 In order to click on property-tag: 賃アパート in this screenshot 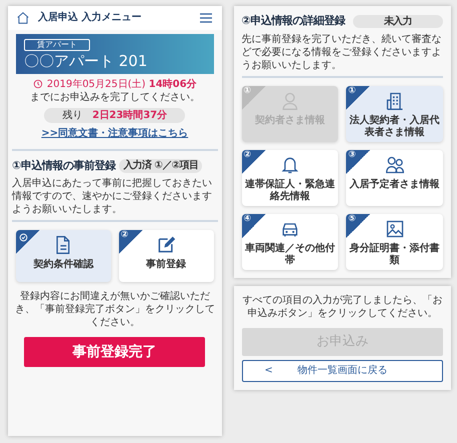, I will do `click(57, 45)`.